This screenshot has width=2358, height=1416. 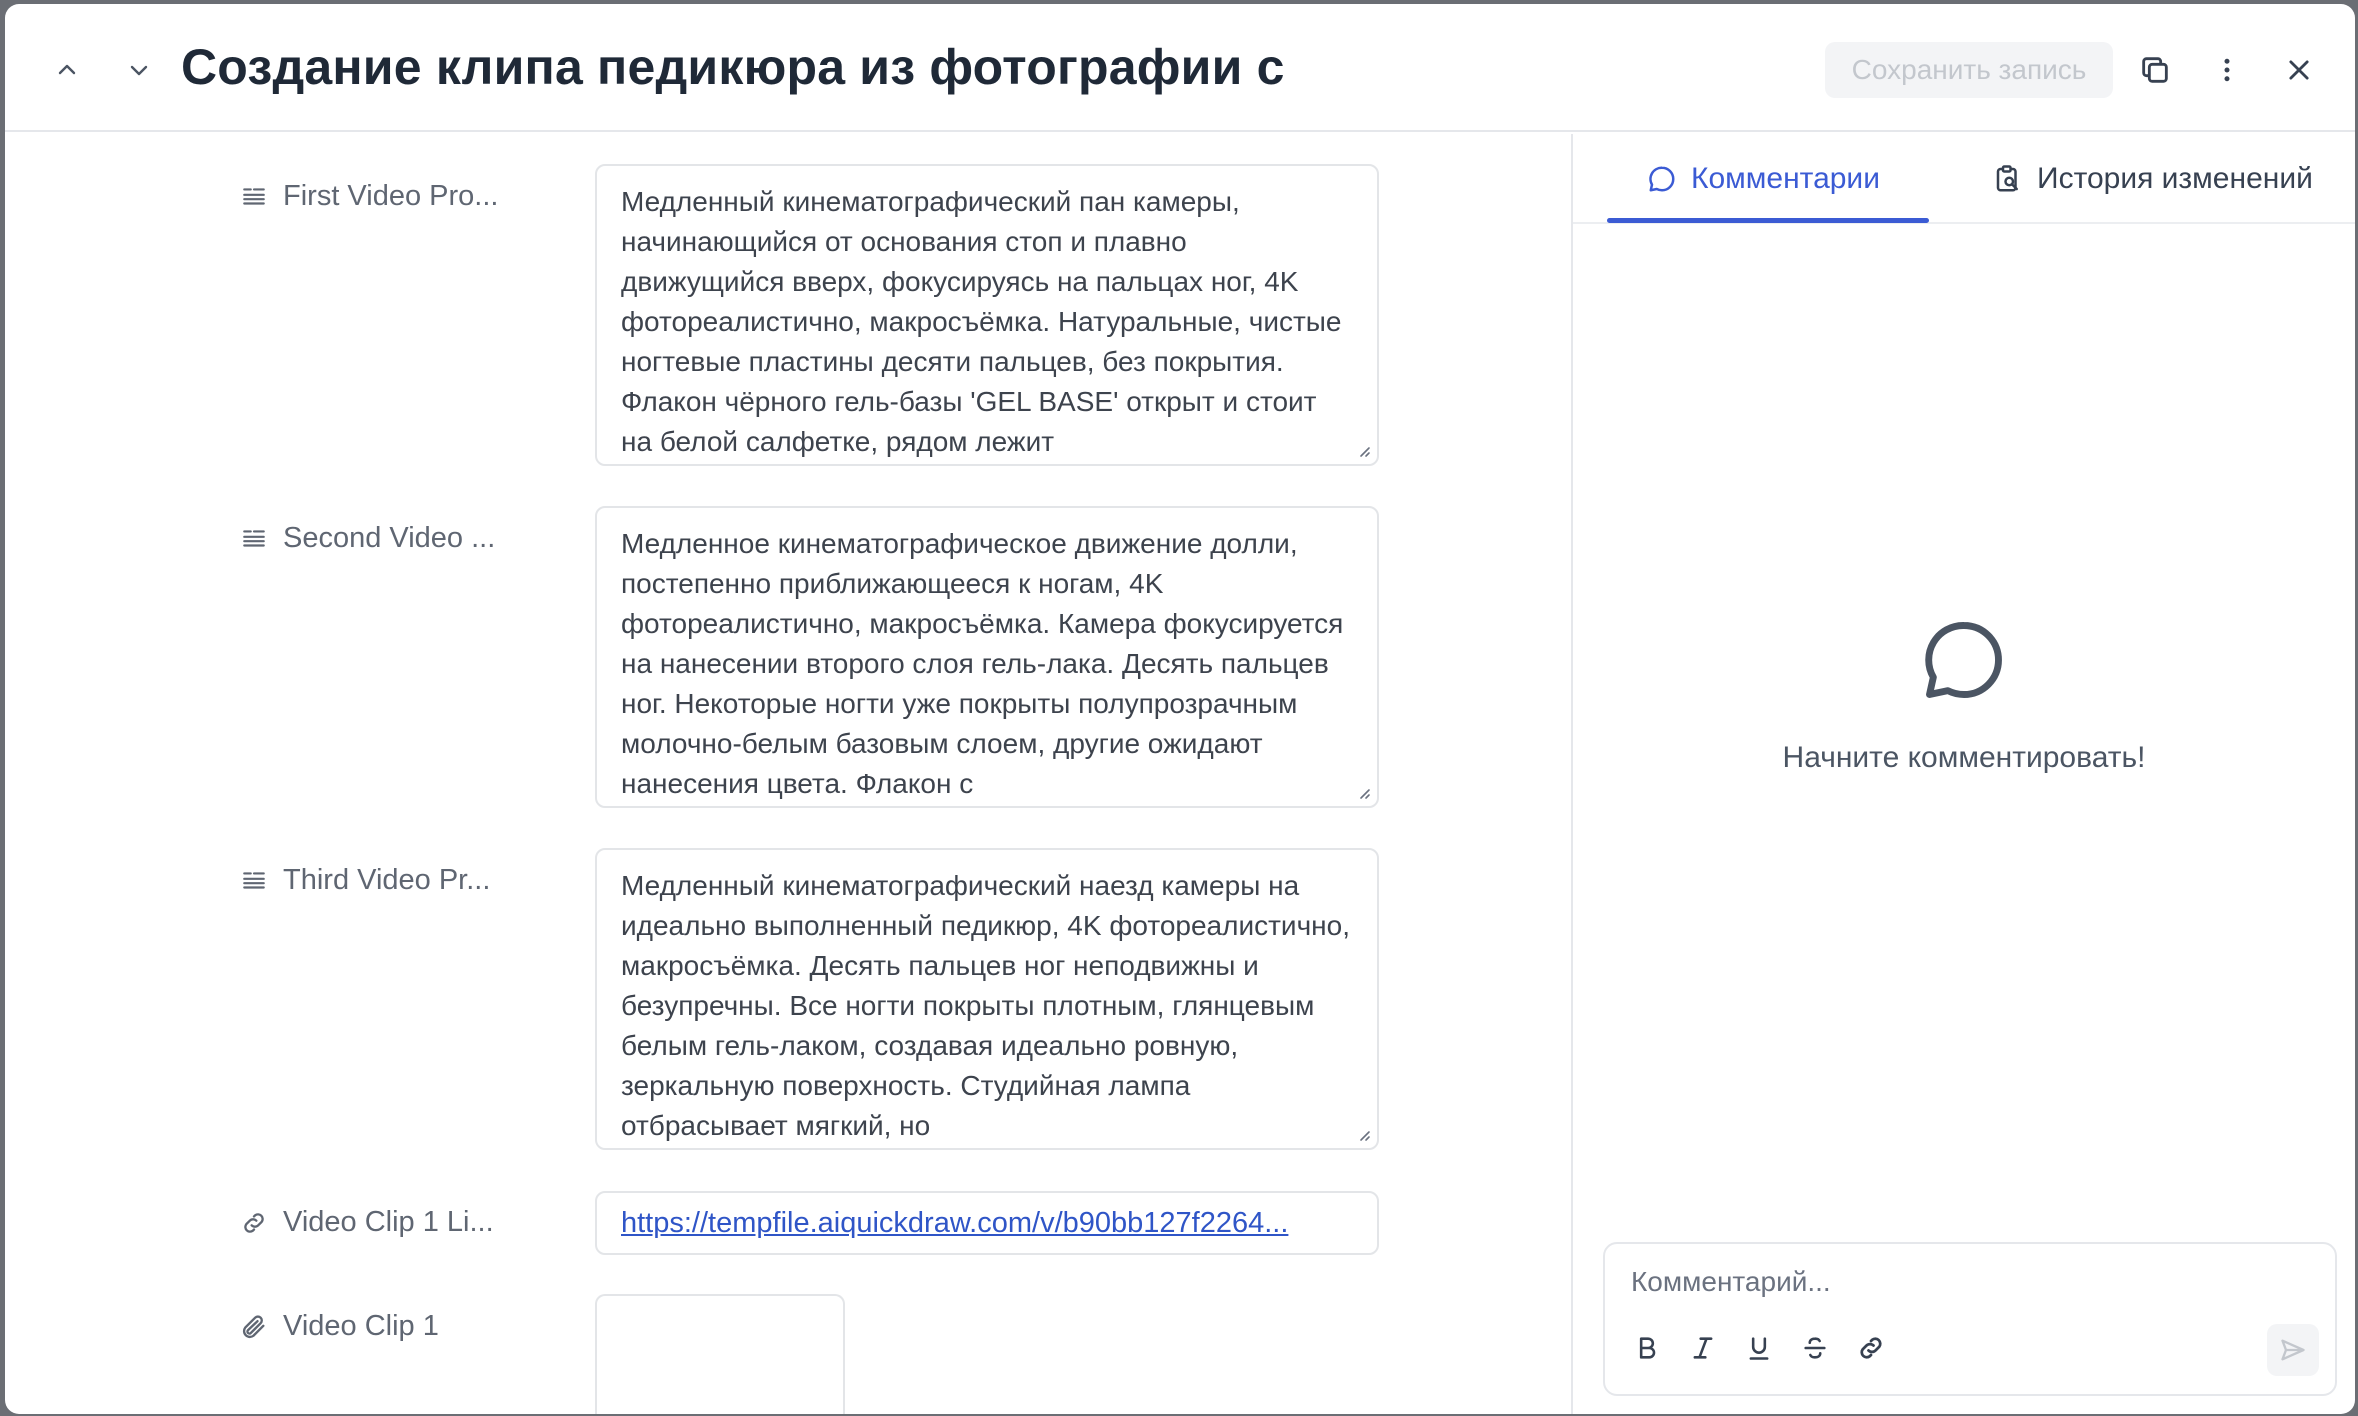 What do you see at coordinates (2153, 179) in the screenshot?
I see `tab-history: История изменений` at bounding box center [2153, 179].